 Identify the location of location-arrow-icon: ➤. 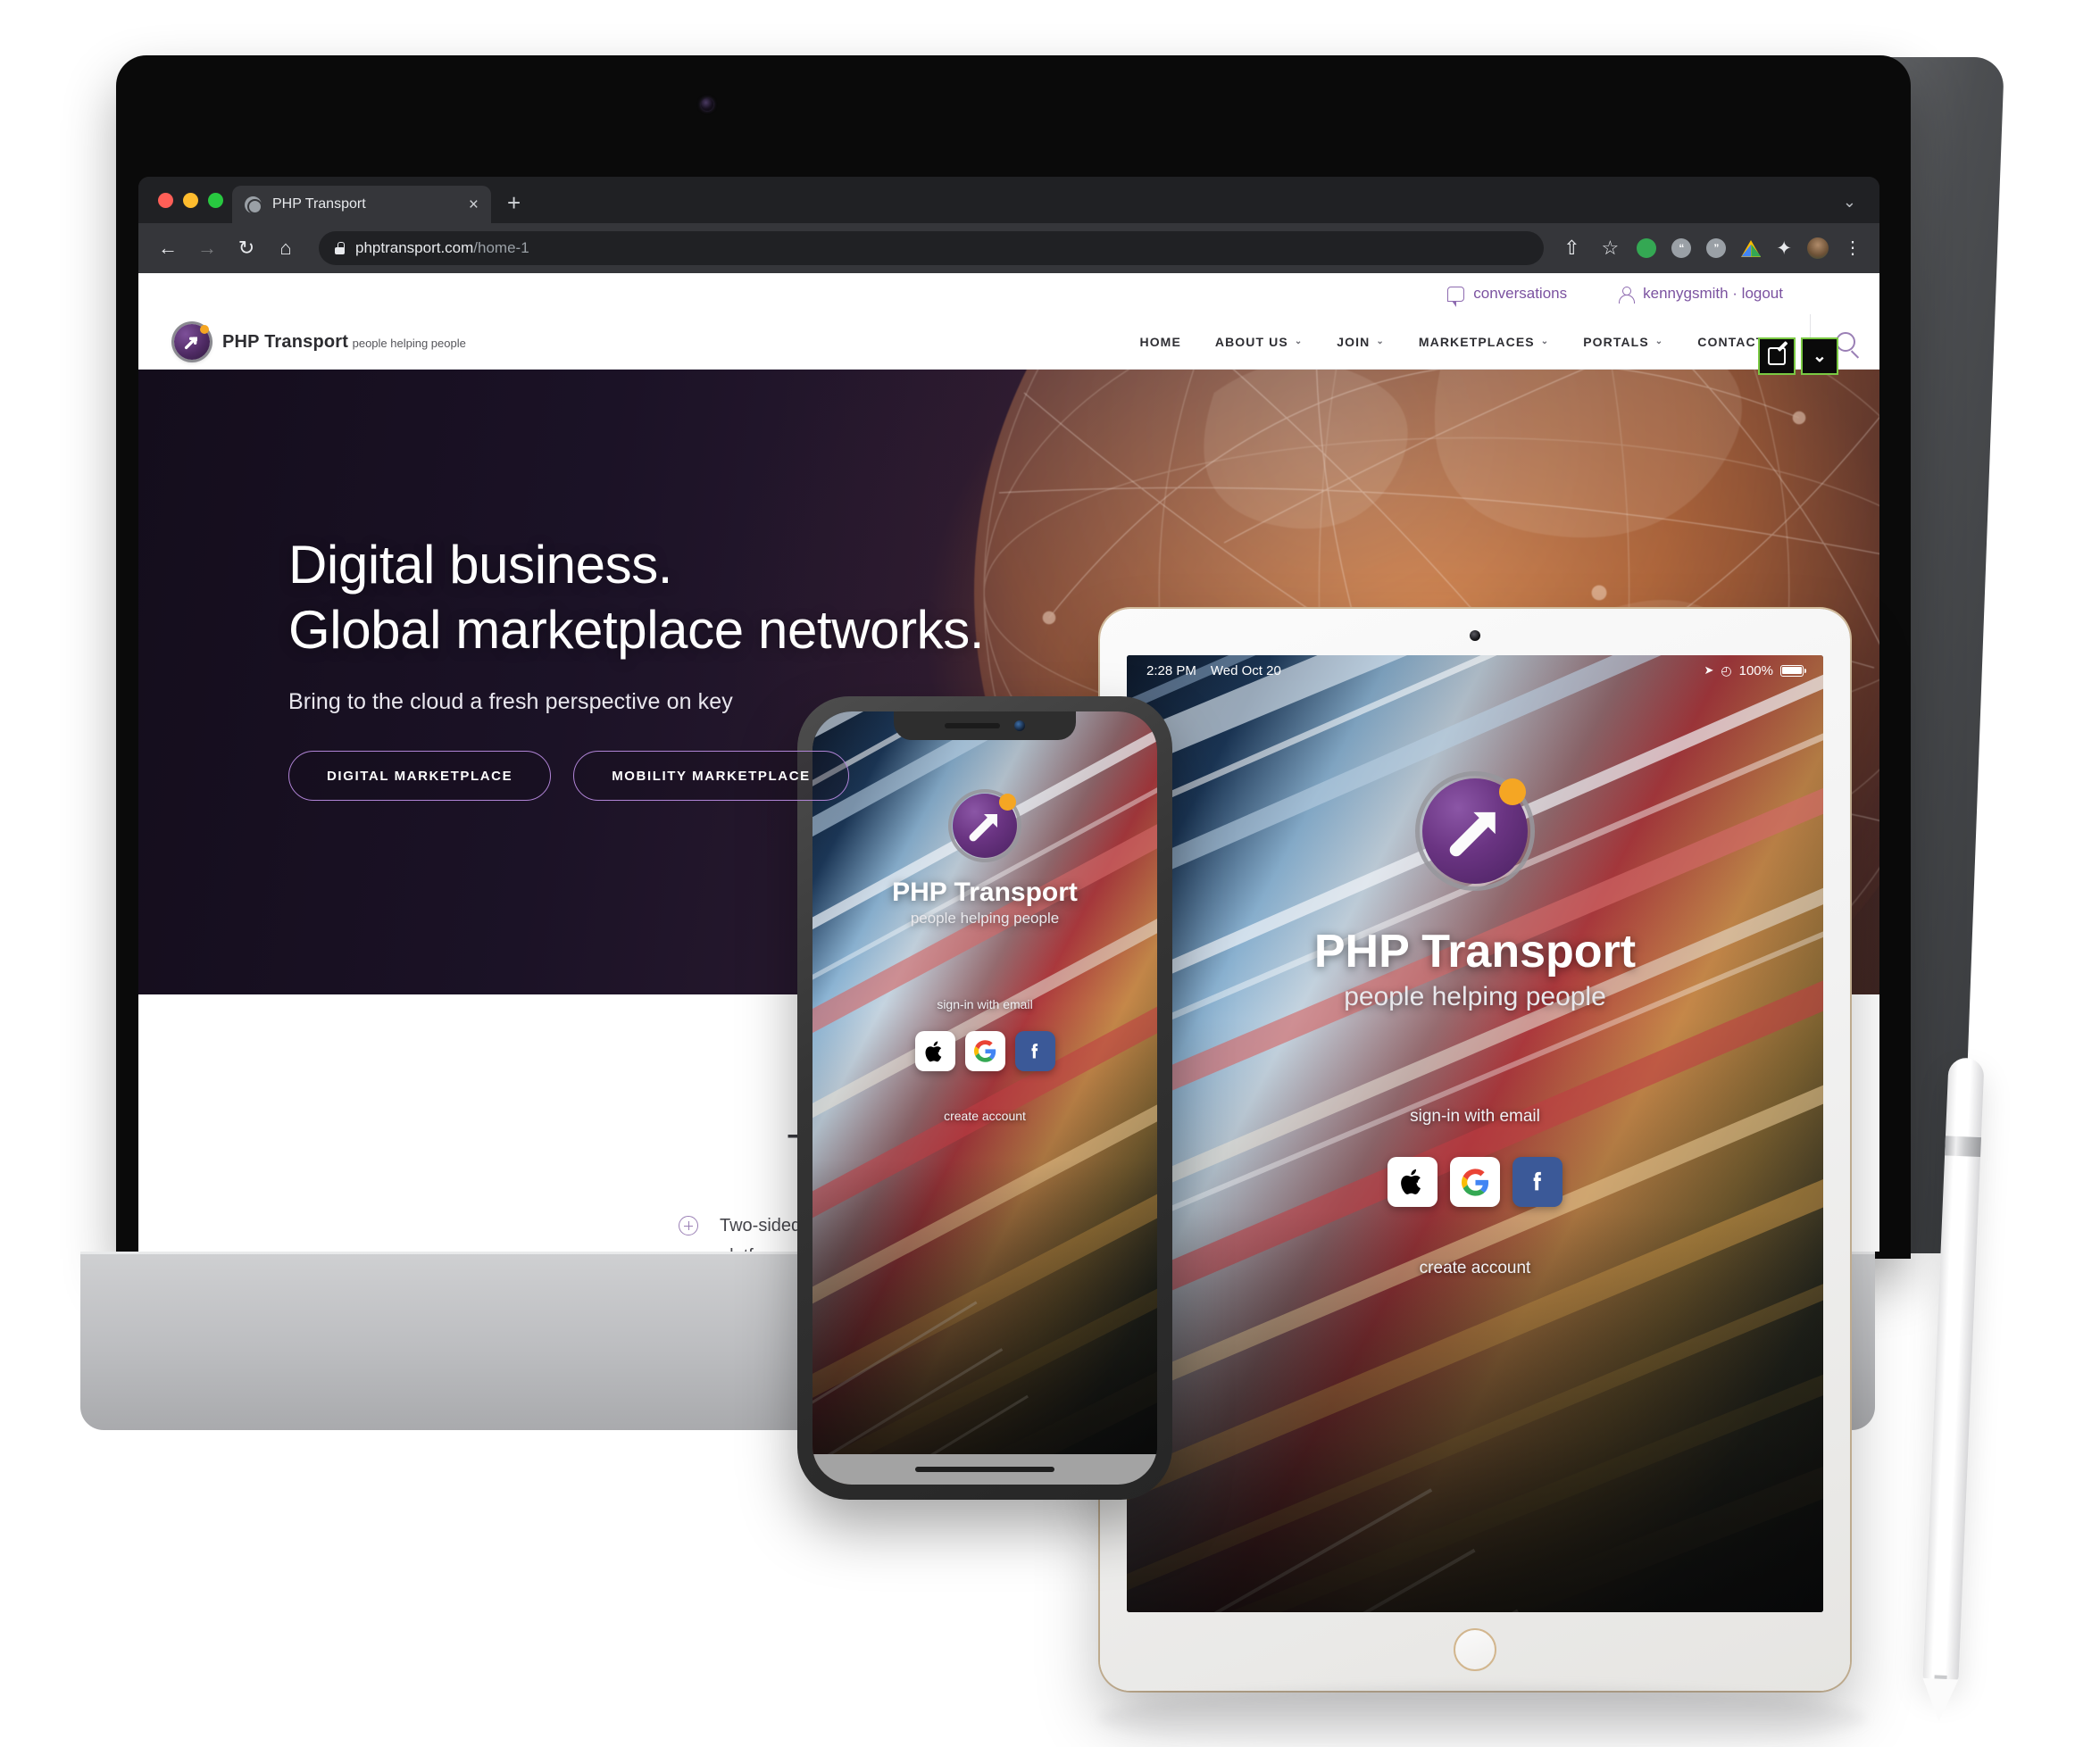
(1709, 670).